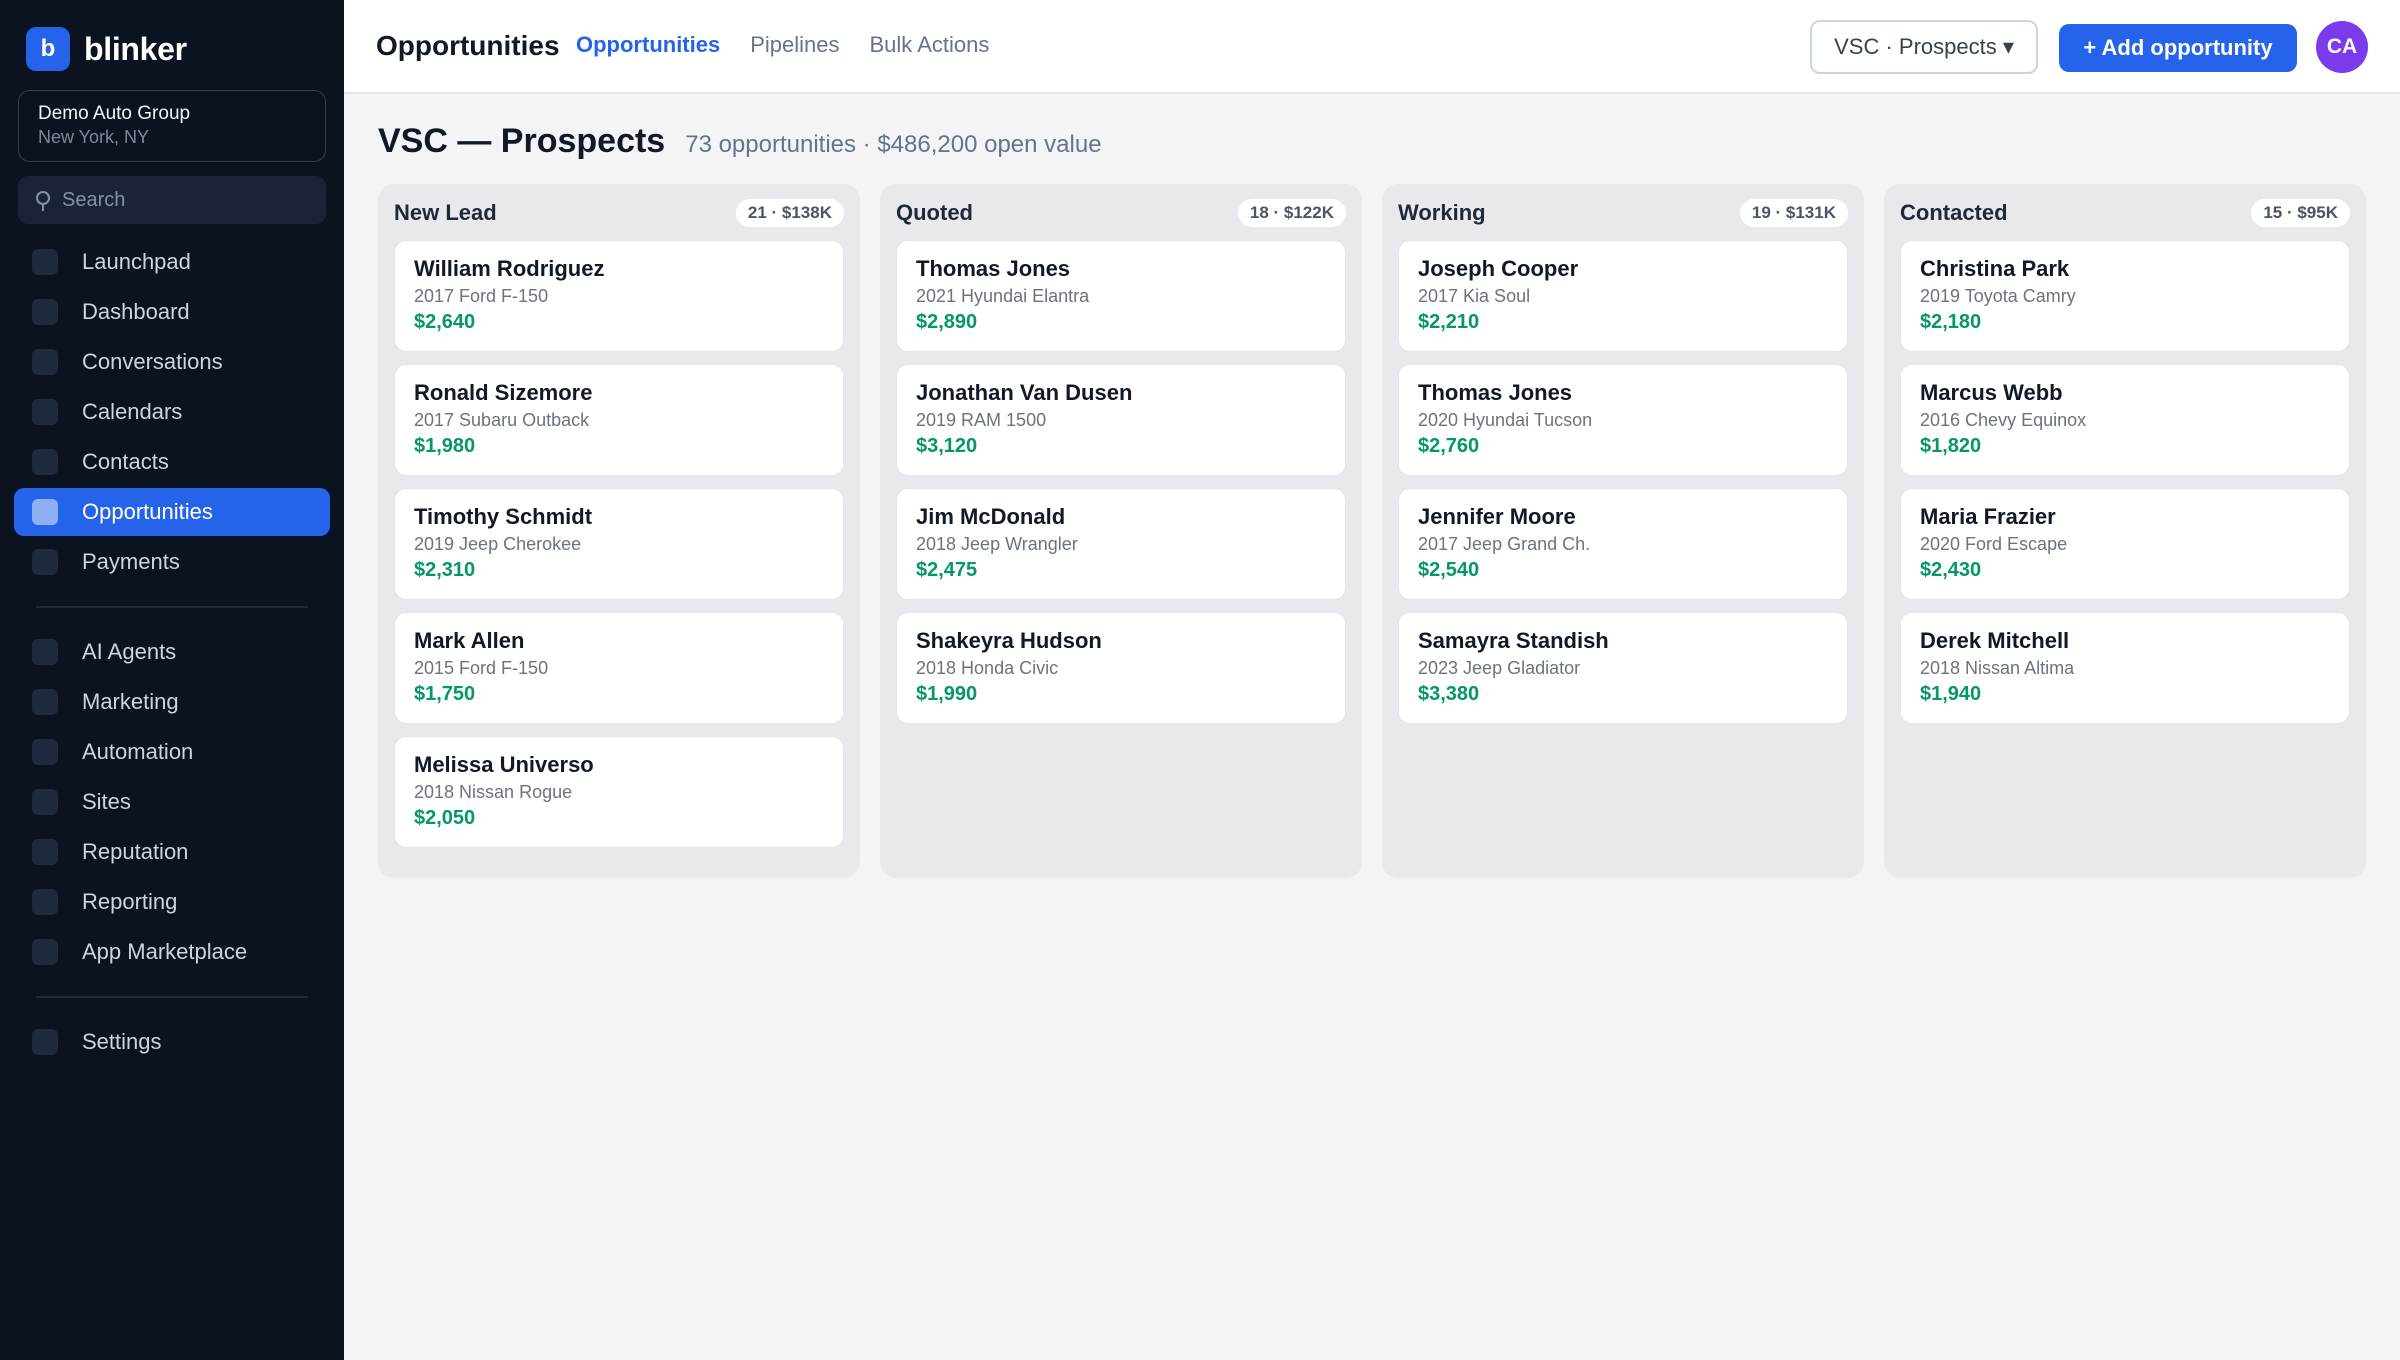 The image size is (2400, 1360). What do you see at coordinates (981, 420) in the screenshot?
I see `card-vehicle: 2019 RAM 1500` at bounding box center [981, 420].